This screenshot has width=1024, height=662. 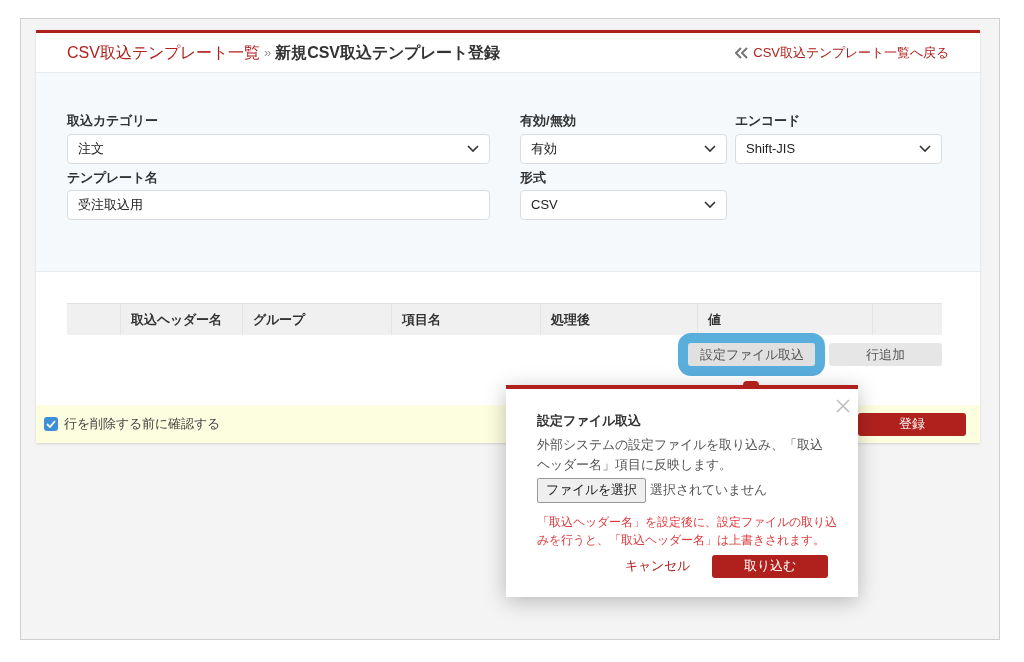 What do you see at coordinates (768, 121) in the screenshot?
I see `field-label: エンコード` at bounding box center [768, 121].